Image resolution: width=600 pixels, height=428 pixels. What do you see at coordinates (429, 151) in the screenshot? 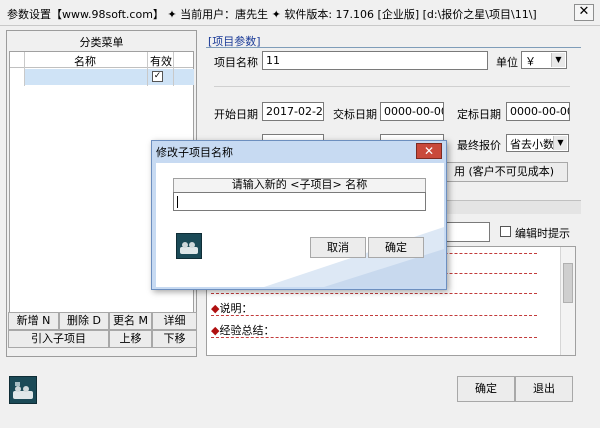
I see `dialog-close-button: ✕` at bounding box center [429, 151].